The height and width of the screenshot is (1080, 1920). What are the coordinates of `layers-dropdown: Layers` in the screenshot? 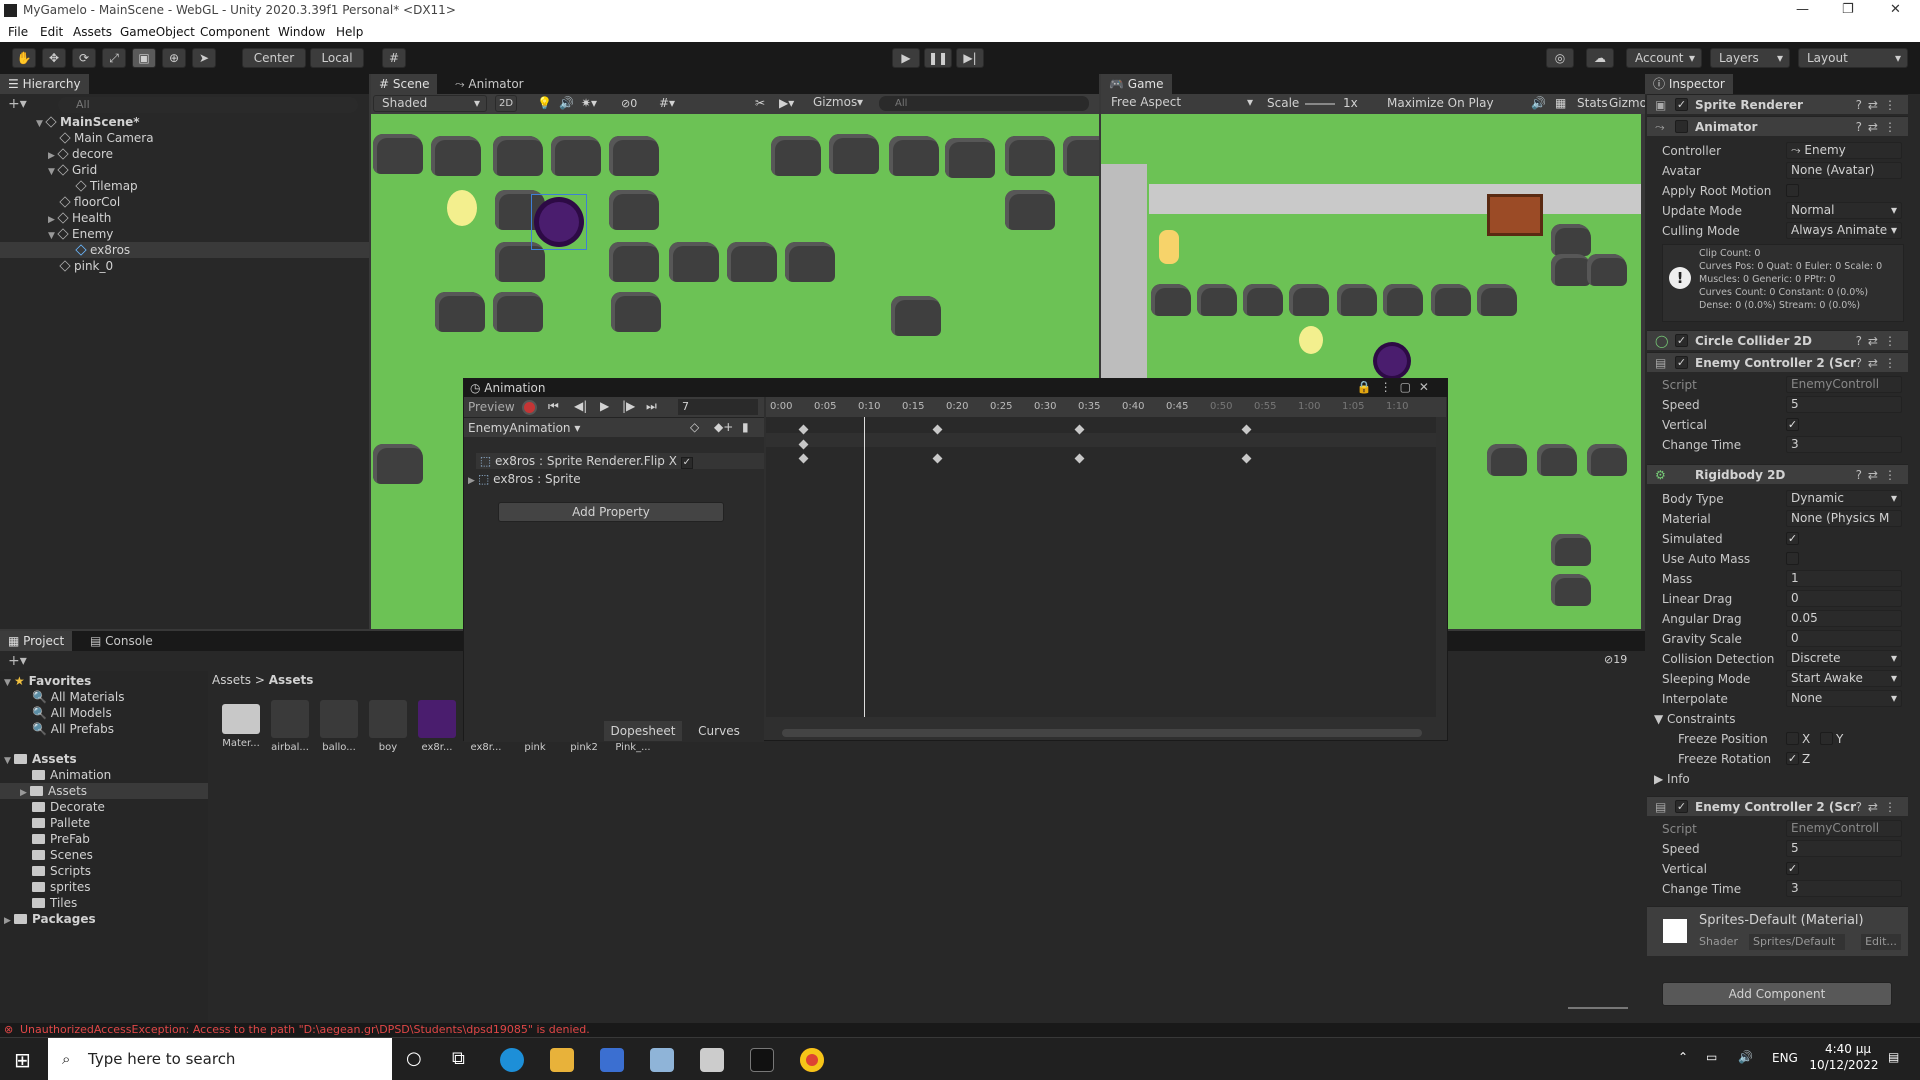 It's located at (1750, 58).